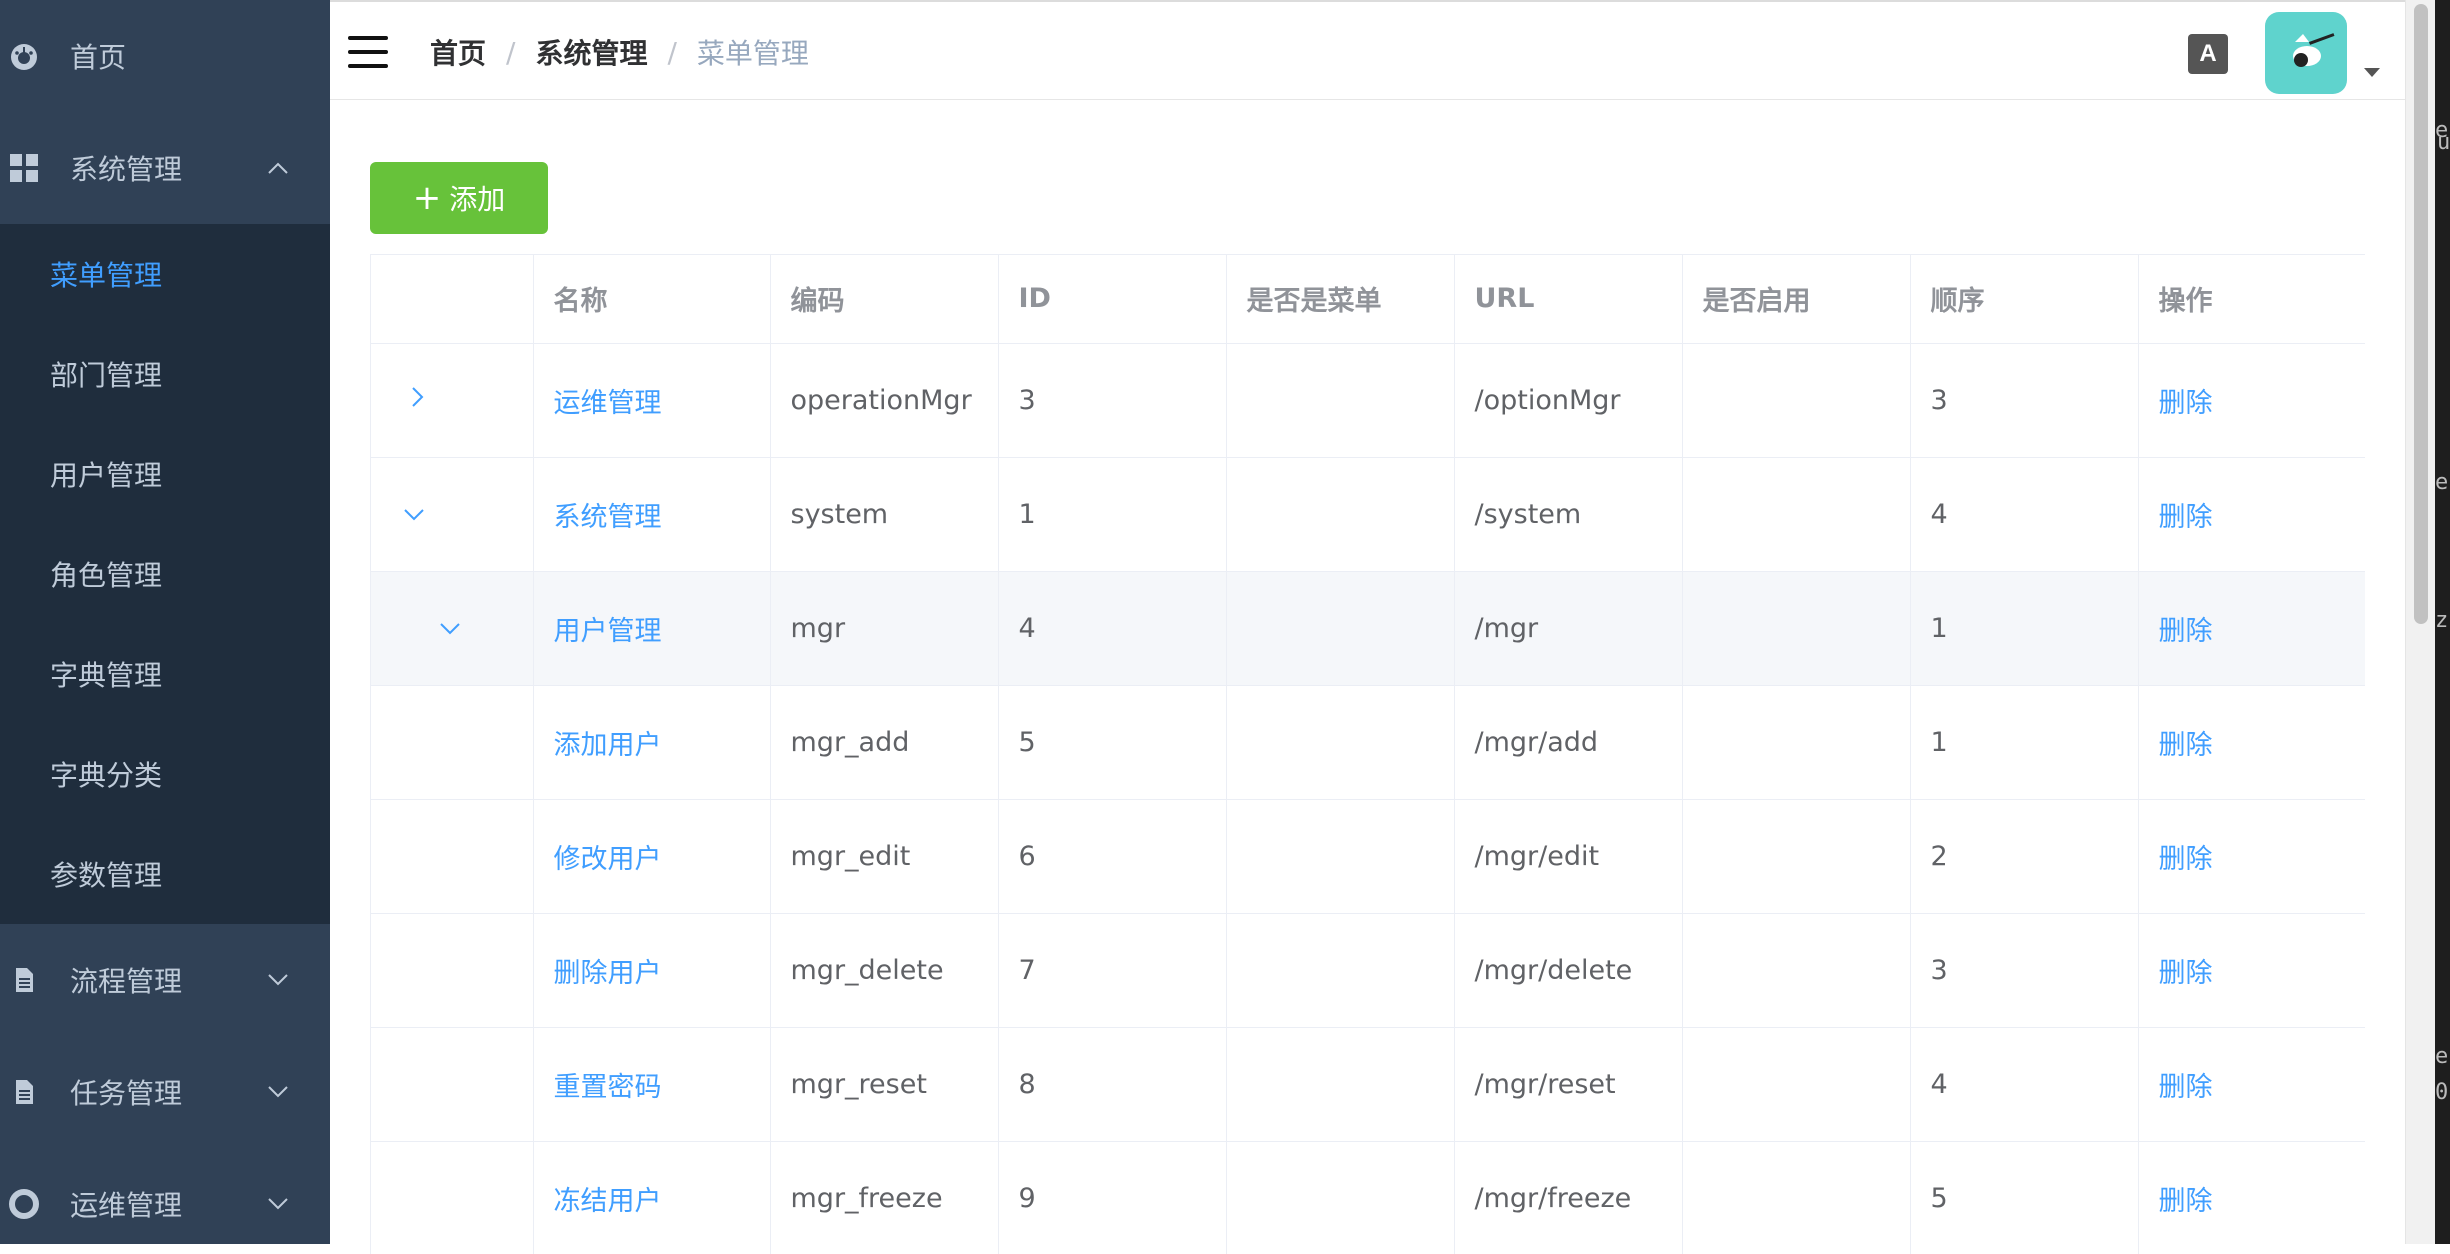 Image resolution: width=2450 pixels, height=1254 pixels. I want to click on table-row: 修改用户 mgr_edit 6 /mgr/edit 2 删除, so click(1368, 856).